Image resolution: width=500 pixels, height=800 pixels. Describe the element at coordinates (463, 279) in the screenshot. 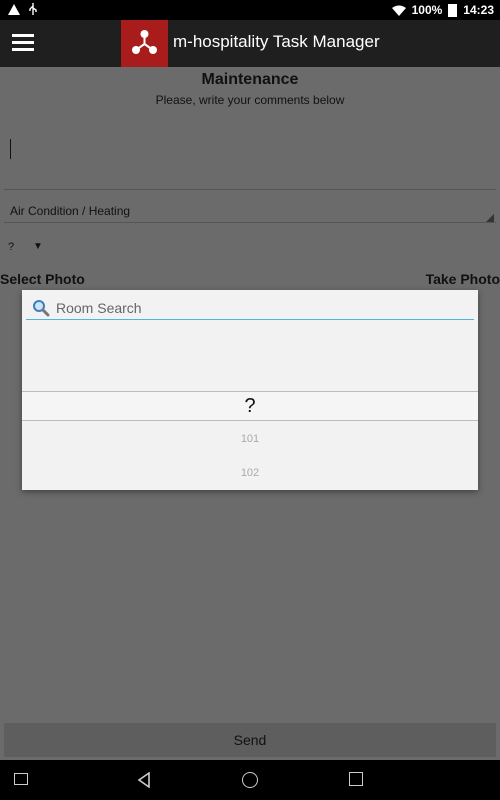

I see `take-photo-button: Take Photo` at that location.